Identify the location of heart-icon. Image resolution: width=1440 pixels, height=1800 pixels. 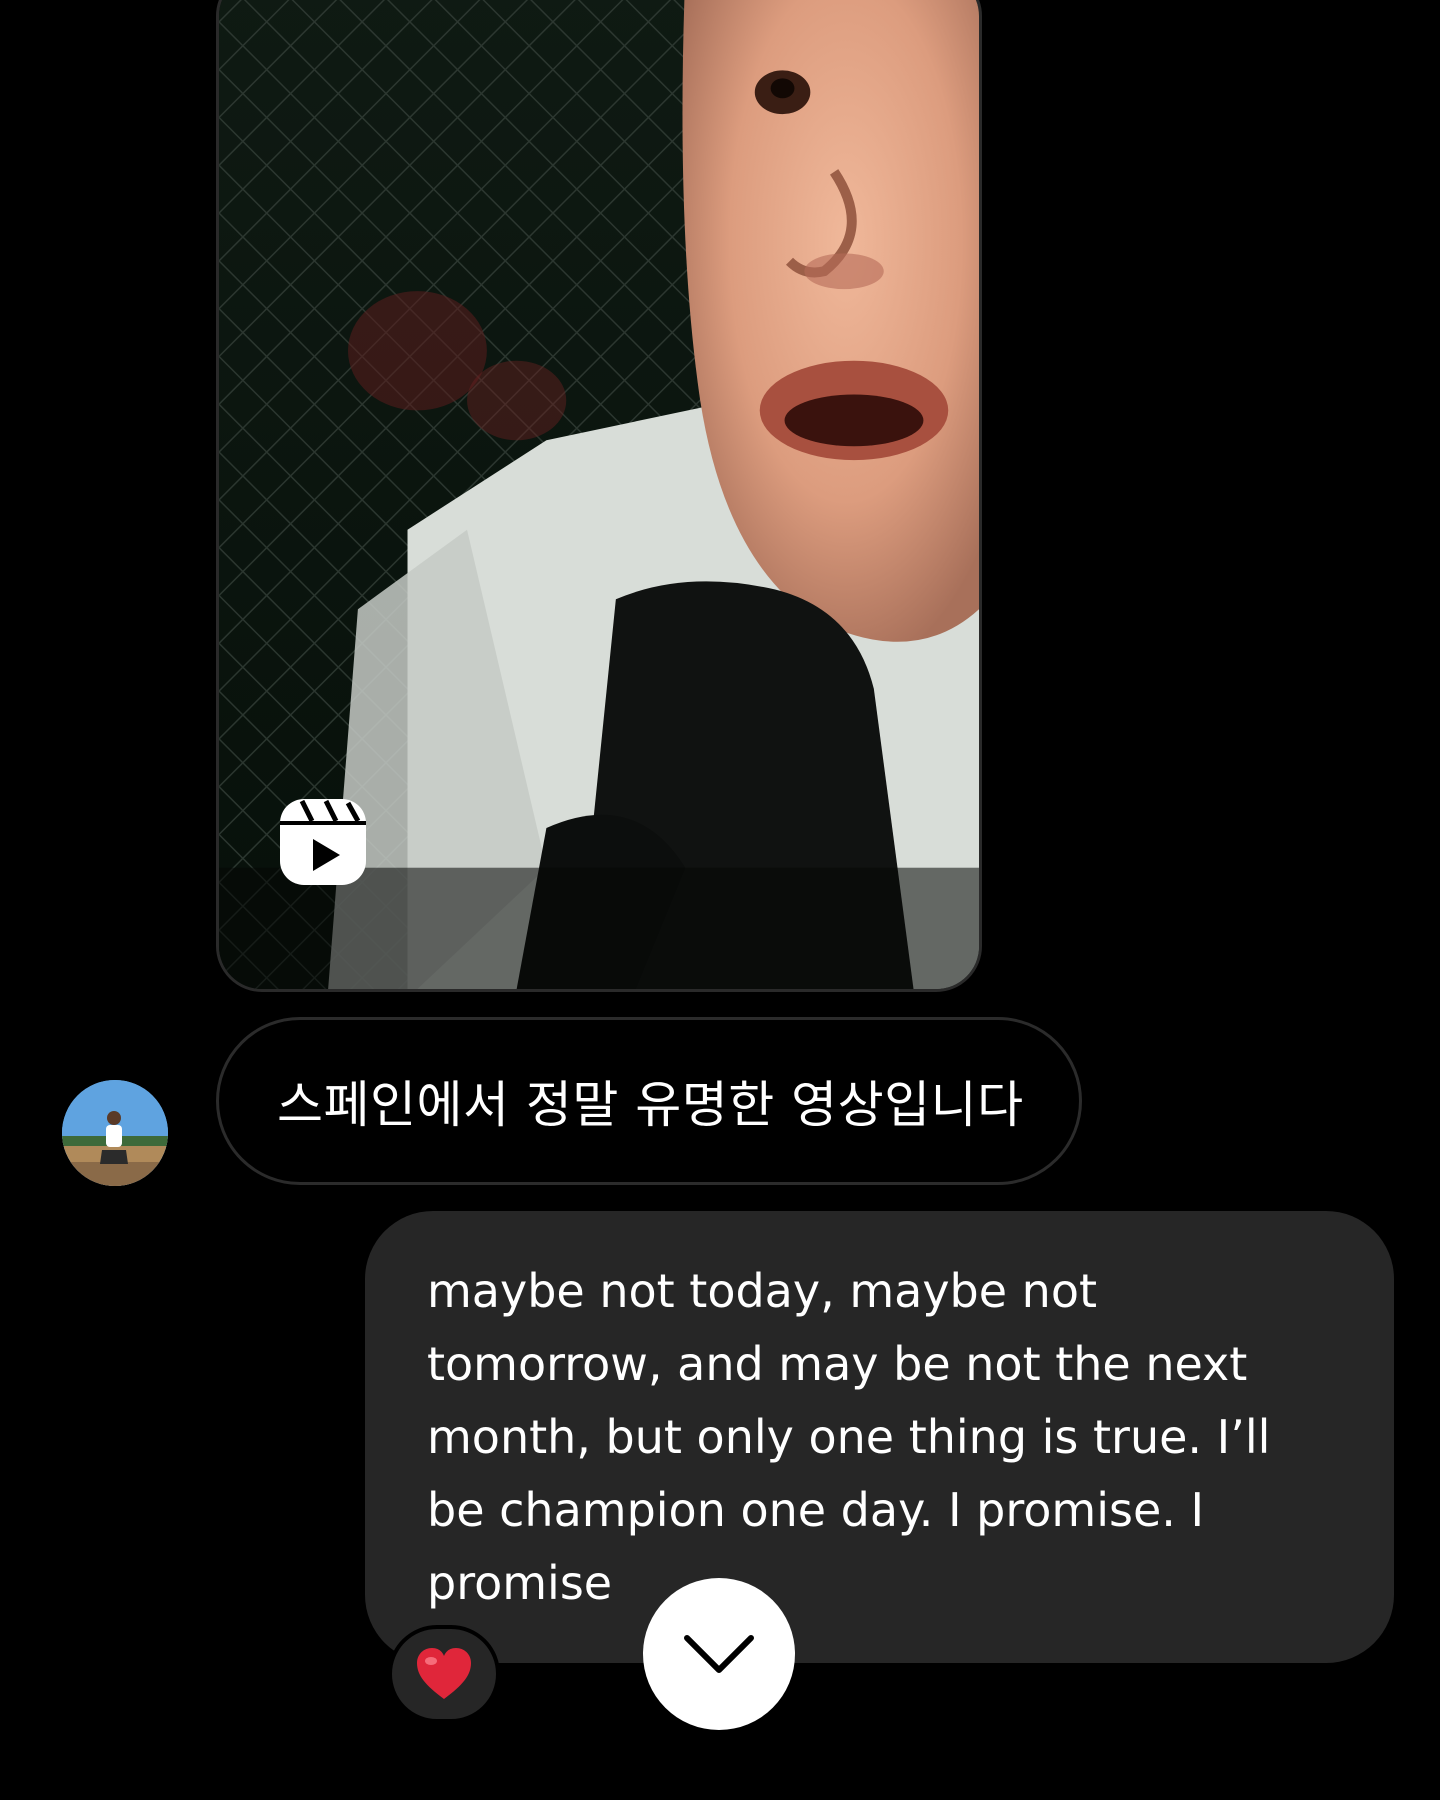
(444, 1673).